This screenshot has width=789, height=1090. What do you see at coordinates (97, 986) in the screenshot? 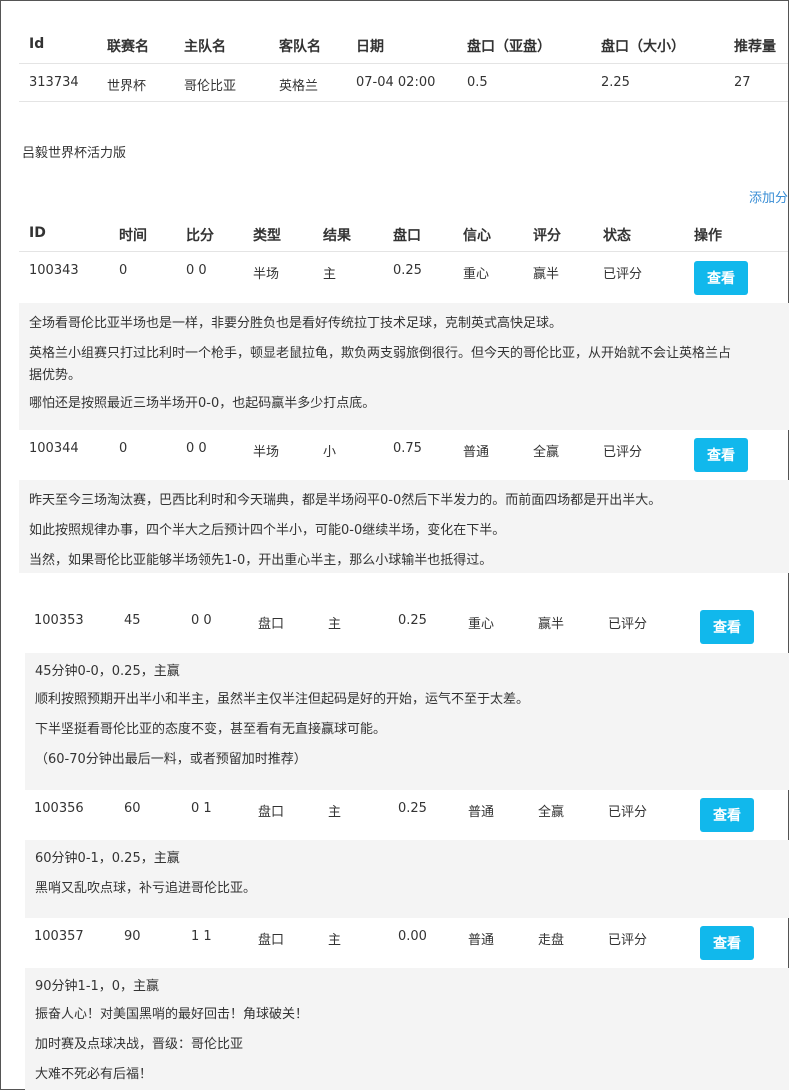
I see `analysis-line: 90分钟1-1，0，主赢` at bounding box center [97, 986].